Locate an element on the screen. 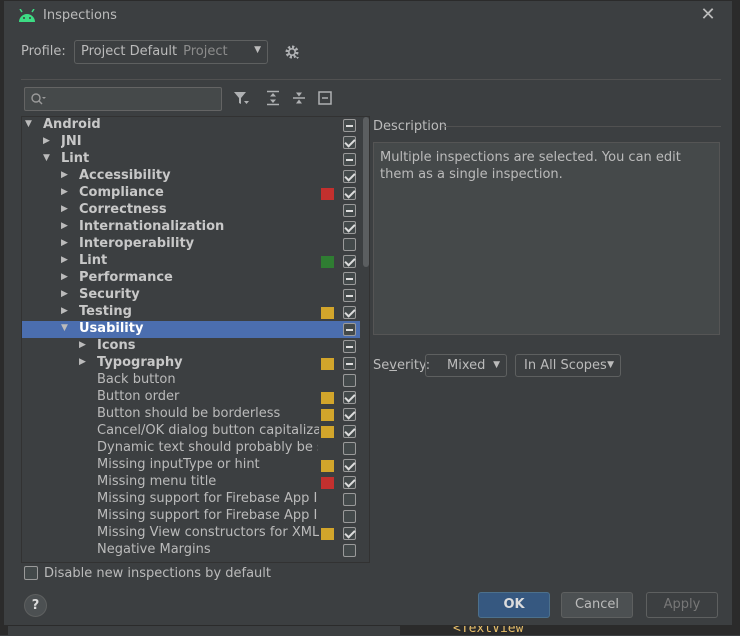 The height and width of the screenshot is (636, 740). tree-row: ▶ Lint is located at coordinates (191, 261).